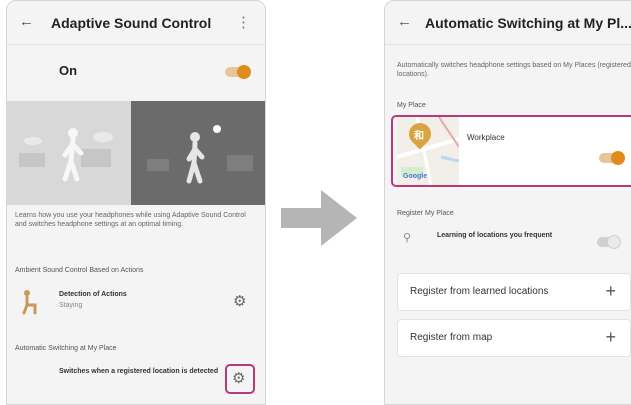  What do you see at coordinates (29, 302) in the screenshot?
I see `person-sitting-icon` at bounding box center [29, 302].